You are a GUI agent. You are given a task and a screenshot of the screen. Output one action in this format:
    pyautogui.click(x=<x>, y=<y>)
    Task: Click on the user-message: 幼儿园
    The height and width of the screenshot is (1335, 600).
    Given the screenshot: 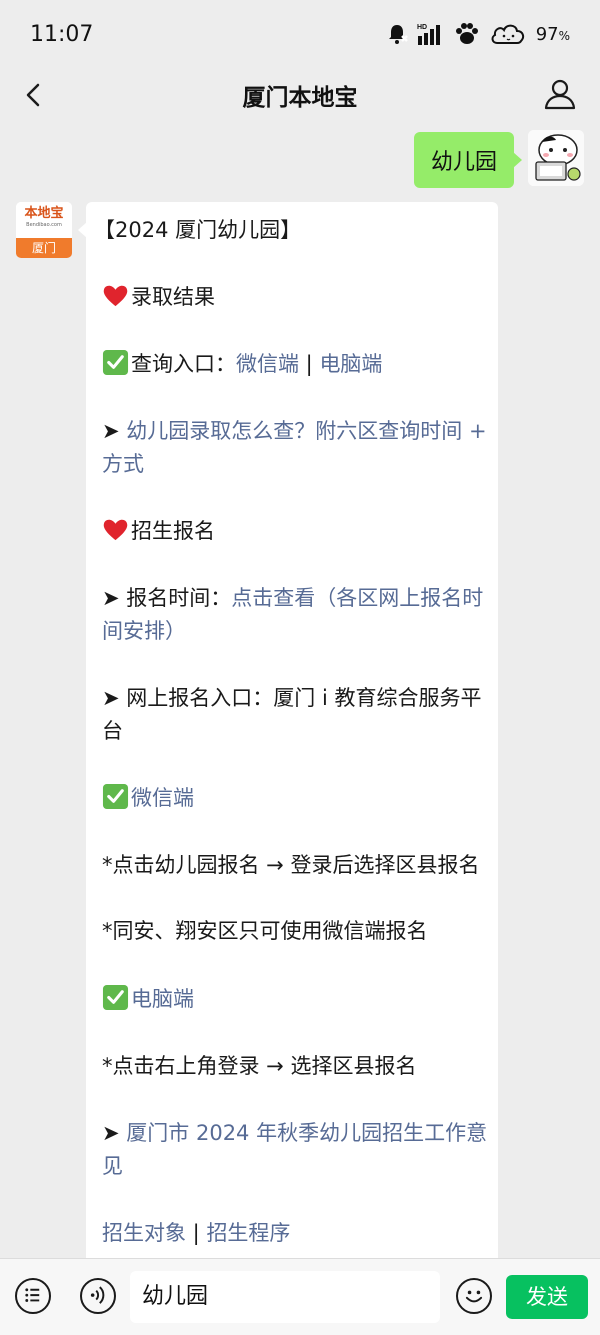 What is the action you would take?
    pyautogui.click(x=498, y=159)
    